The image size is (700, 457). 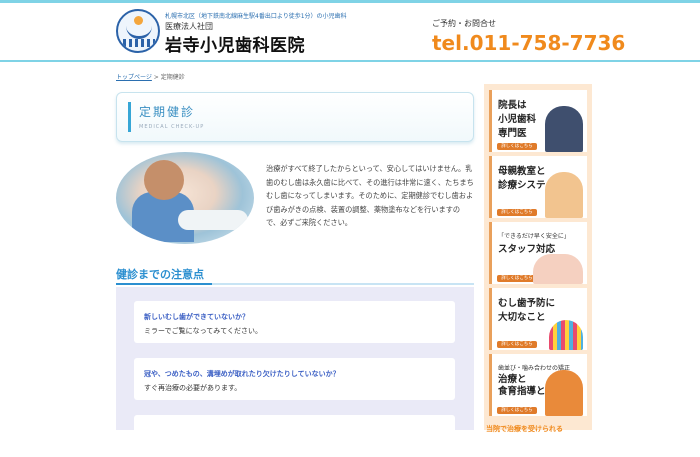 What do you see at coordinates (538, 121) in the screenshot?
I see `sidebar-banner-director: 院長は 小児歯科 専門医 詳しくはこちら` at bounding box center [538, 121].